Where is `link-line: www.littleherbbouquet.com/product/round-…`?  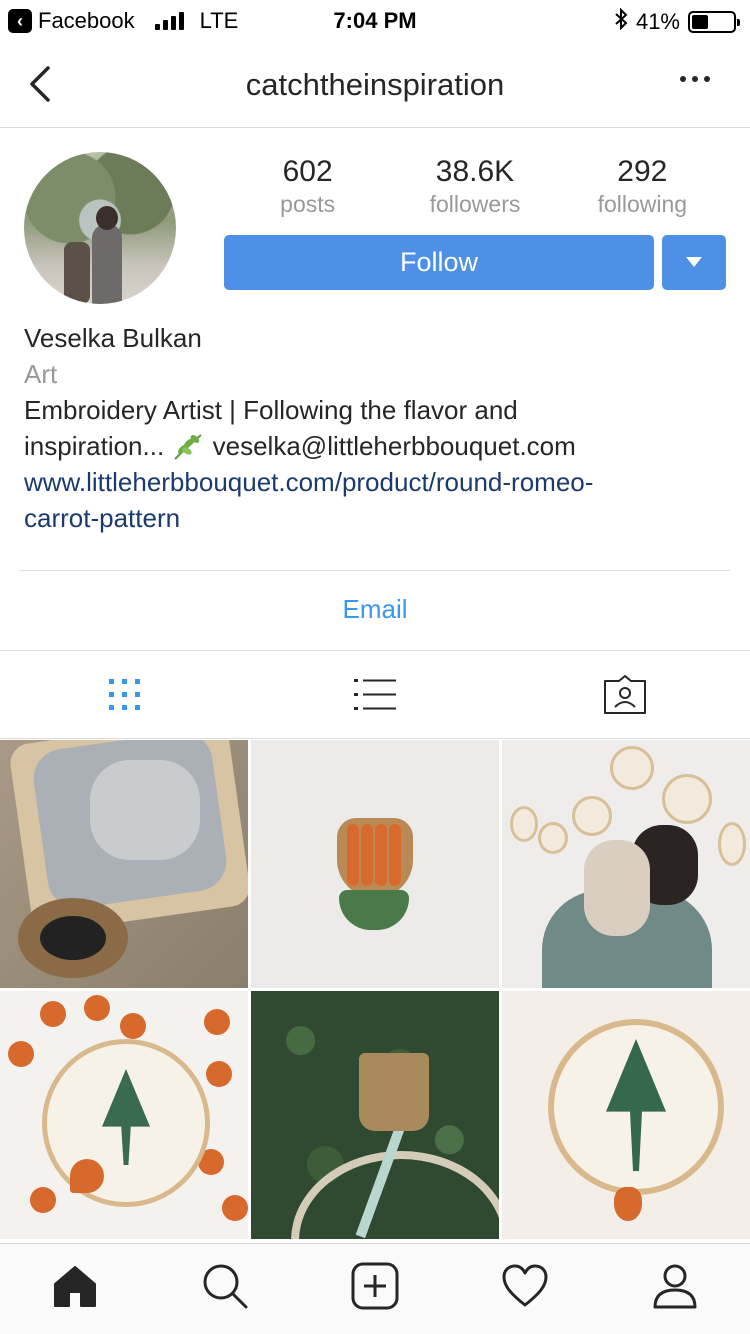
link-line: www.littleherbbouquet.com/product/round-… is located at coordinates (309, 482).